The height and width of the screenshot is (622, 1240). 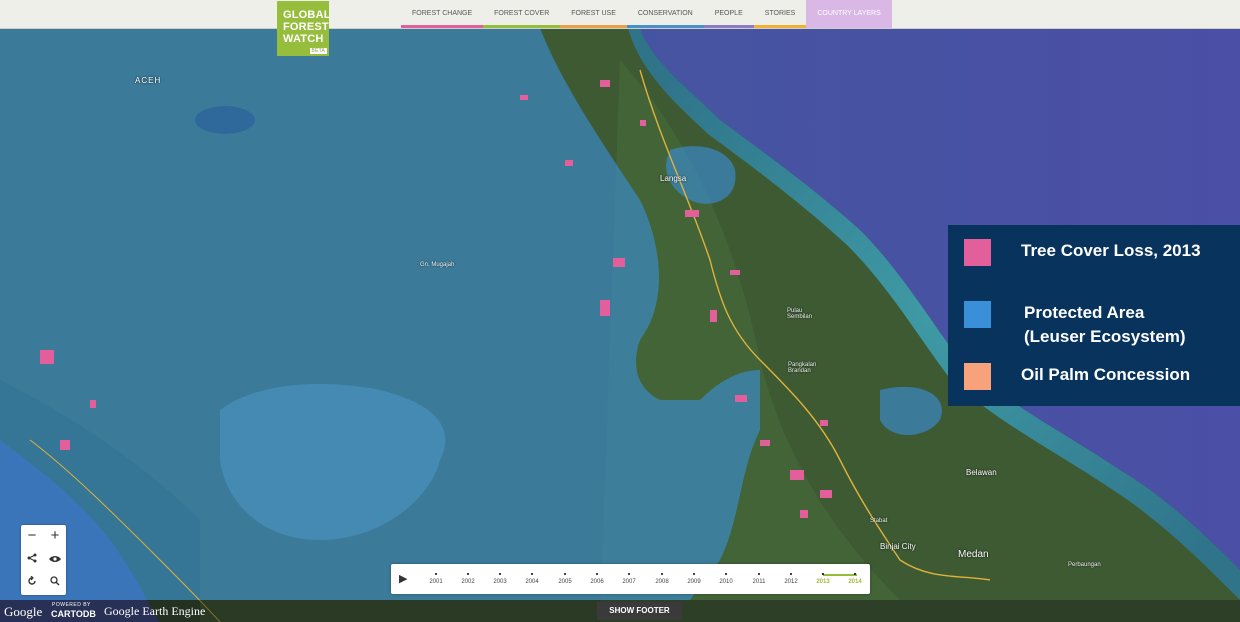 What do you see at coordinates (1084, 312) in the screenshot?
I see `legend-label-protected-line1: Protected Area` at bounding box center [1084, 312].